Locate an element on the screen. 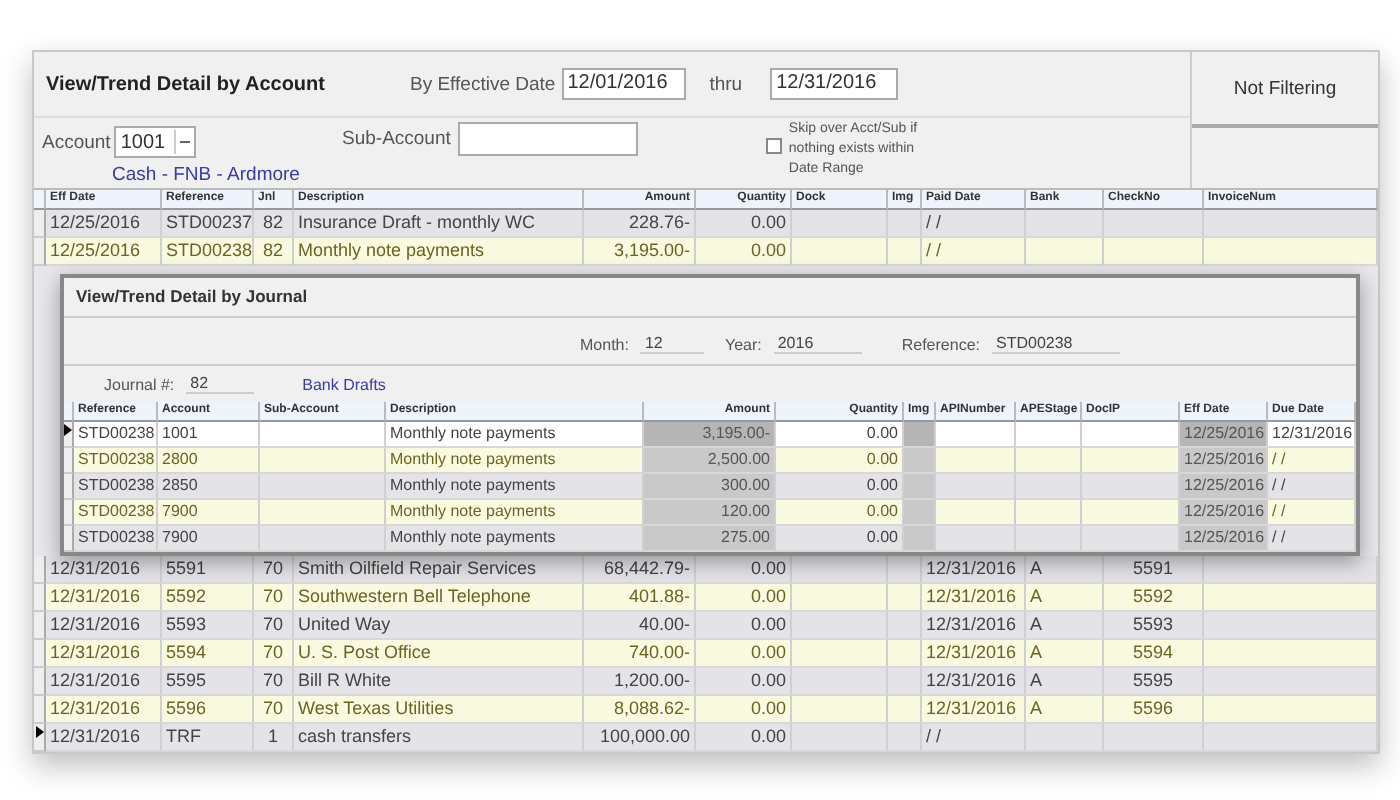  dialog-title: View/Trend Detail by Journal is located at coordinates (710, 298).